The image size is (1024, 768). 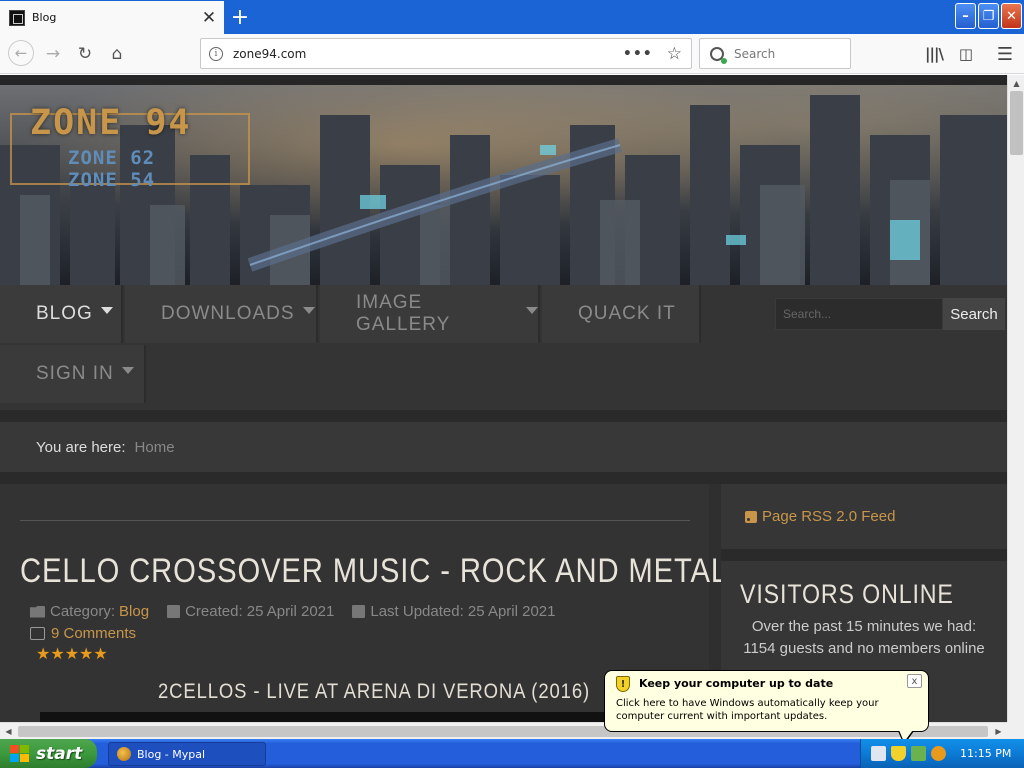 I want to click on category-label: Category:, so click(x=83, y=611).